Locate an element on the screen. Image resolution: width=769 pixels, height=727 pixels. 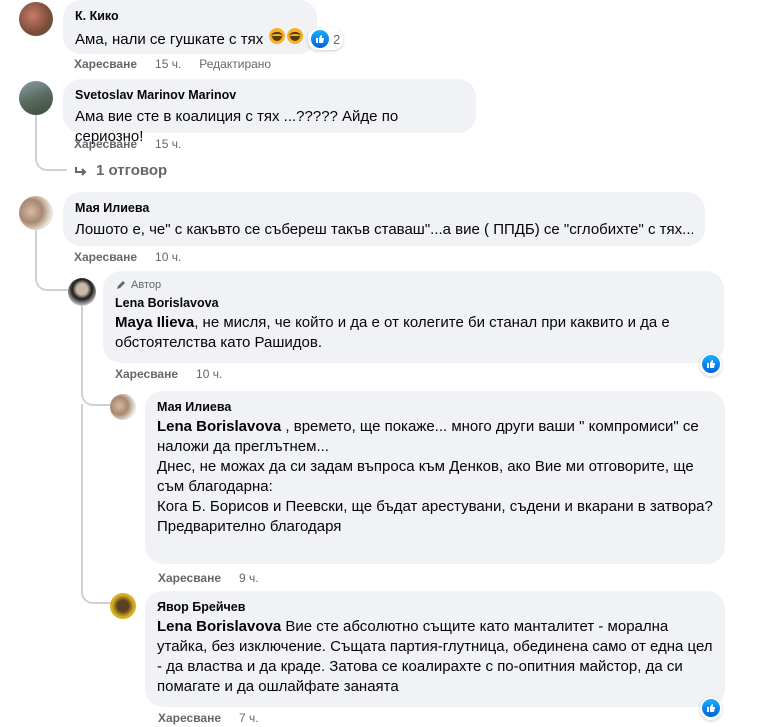
comment-author: Svetoslav Marinov Marinov is located at coordinates (269, 95).